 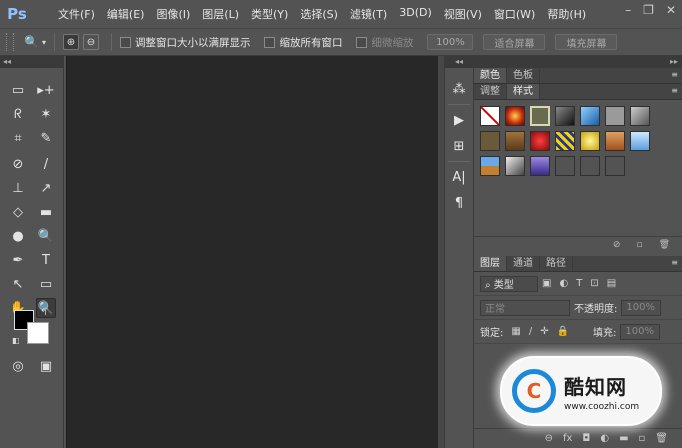 What do you see at coordinates (10, 42) in the screenshot?
I see `options-grip` at bounding box center [10, 42].